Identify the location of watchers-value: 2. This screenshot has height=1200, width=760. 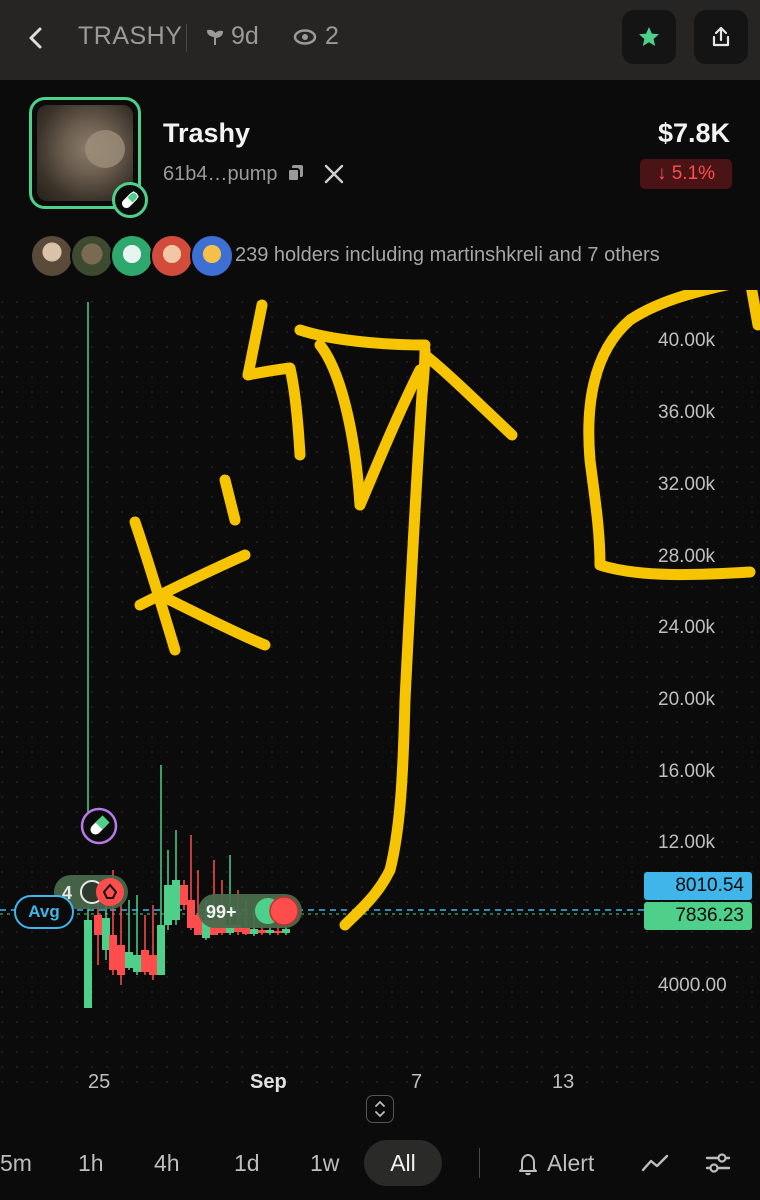
(332, 36).